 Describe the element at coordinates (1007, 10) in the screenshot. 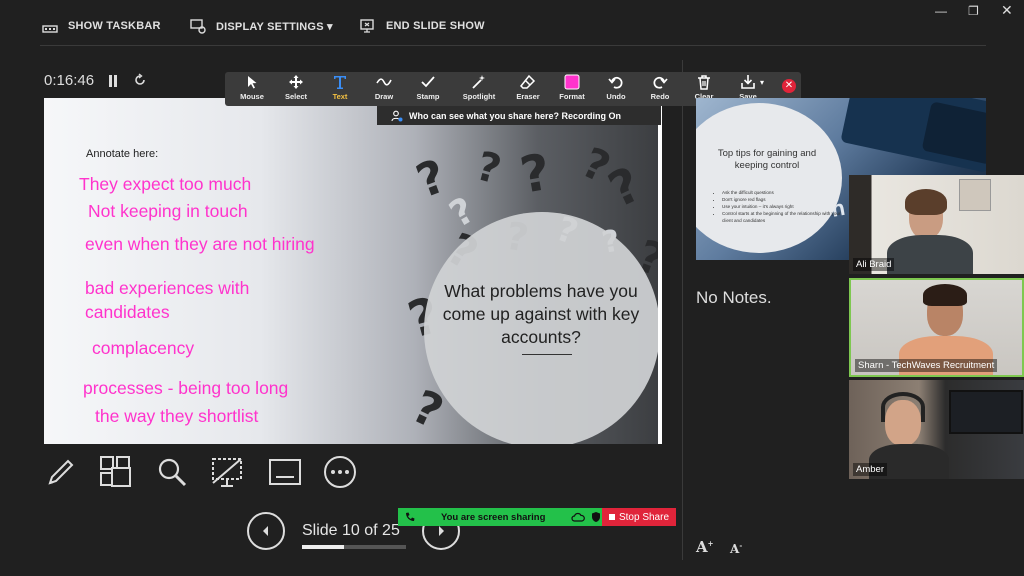

I see `close-window-icon: ✕` at that location.